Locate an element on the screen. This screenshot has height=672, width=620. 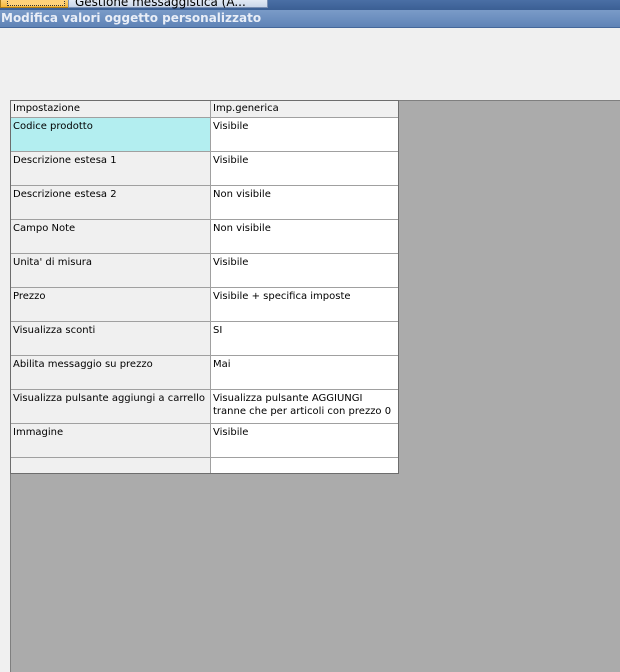
setting-name-cell: Immagine is located at coordinates (111, 440).